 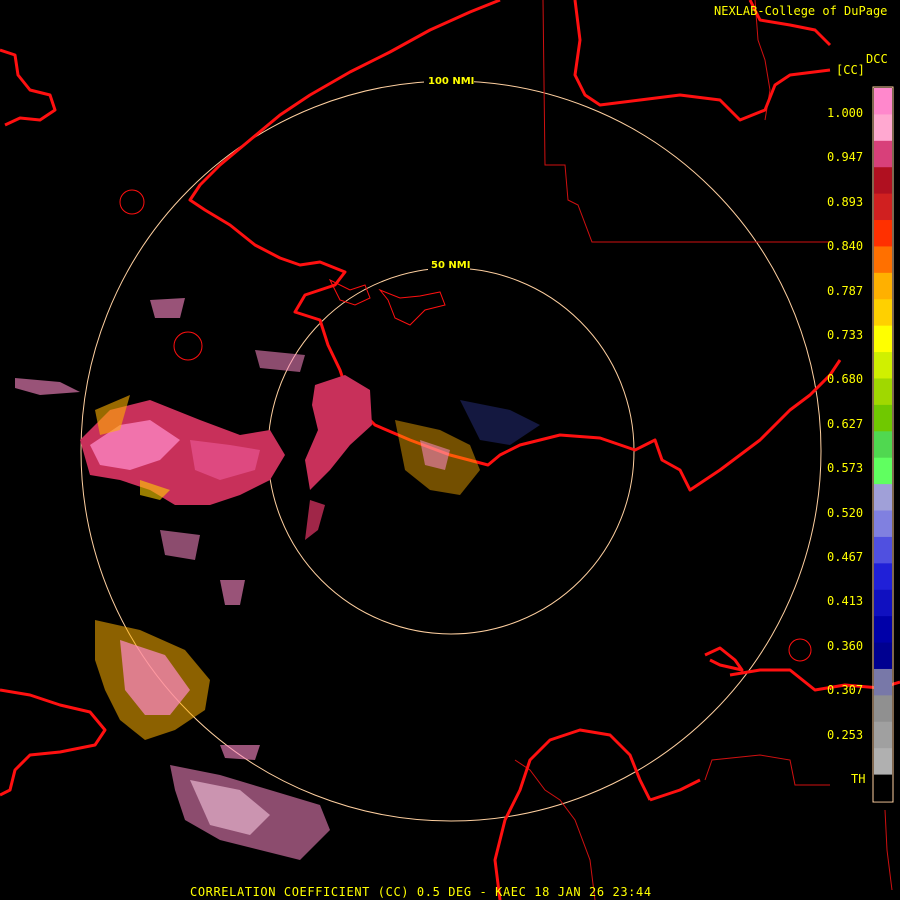 What do you see at coordinates (845, 690) in the screenshot?
I see `colorbar-tick-label: 0.307` at bounding box center [845, 690].